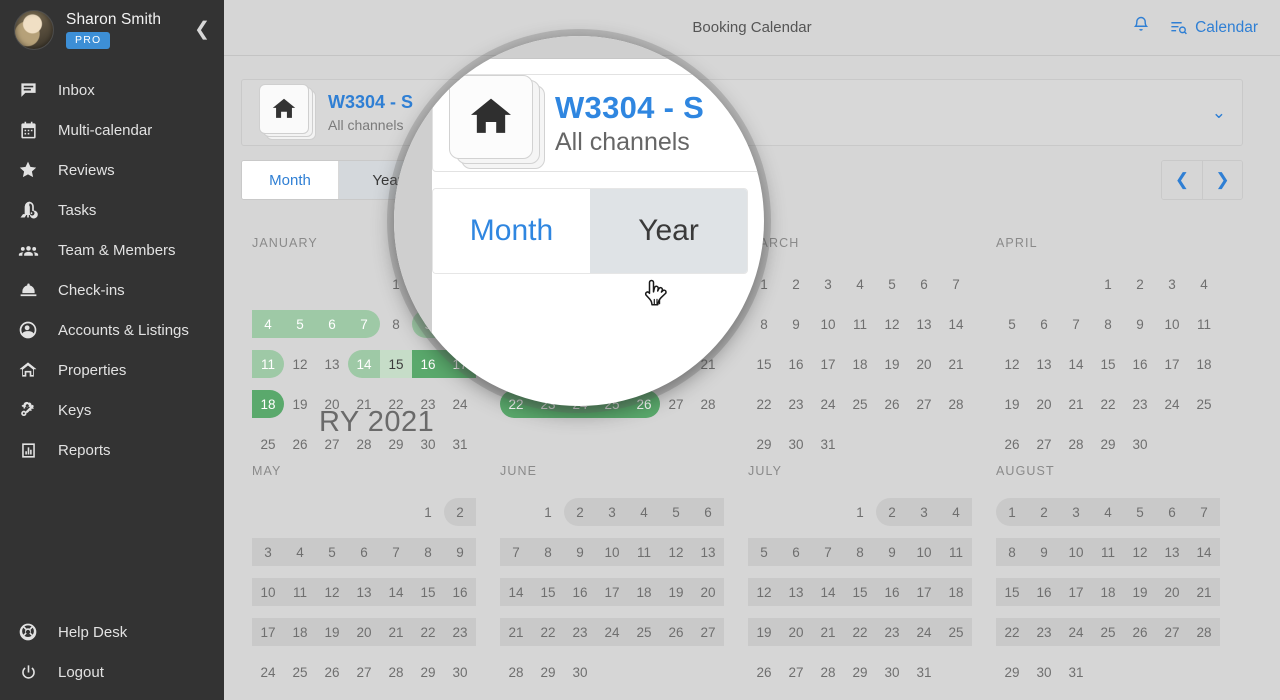 The height and width of the screenshot is (700, 1280). I want to click on calendar-link: Calendar, so click(1213, 27).